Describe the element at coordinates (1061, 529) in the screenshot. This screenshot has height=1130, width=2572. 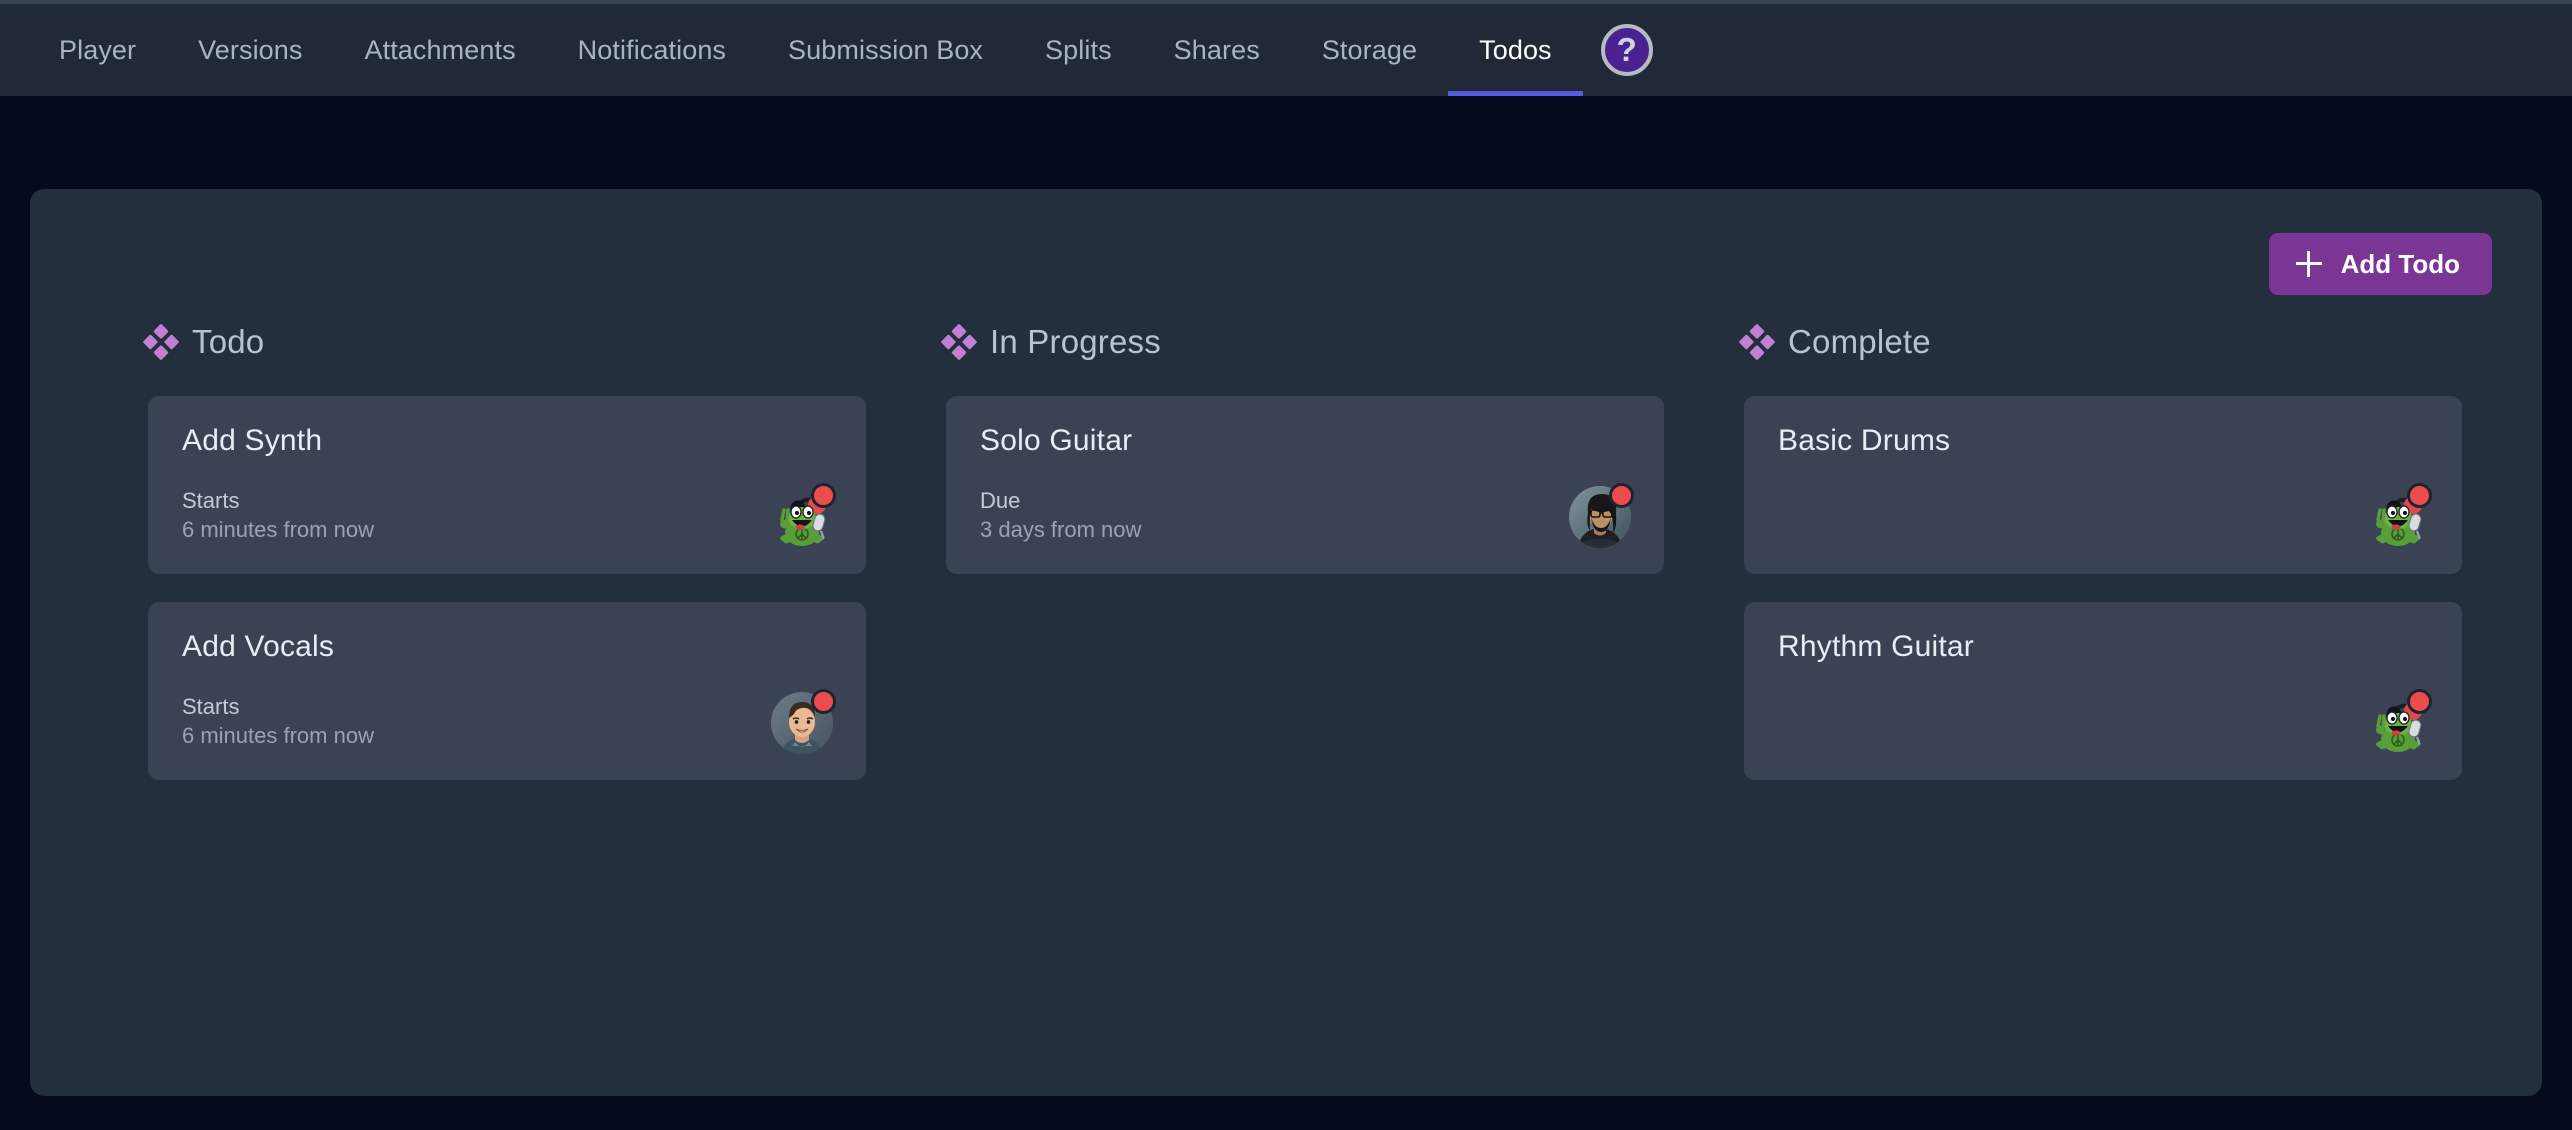
I see `todo-card-schedule-value: 3 days from now` at that location.